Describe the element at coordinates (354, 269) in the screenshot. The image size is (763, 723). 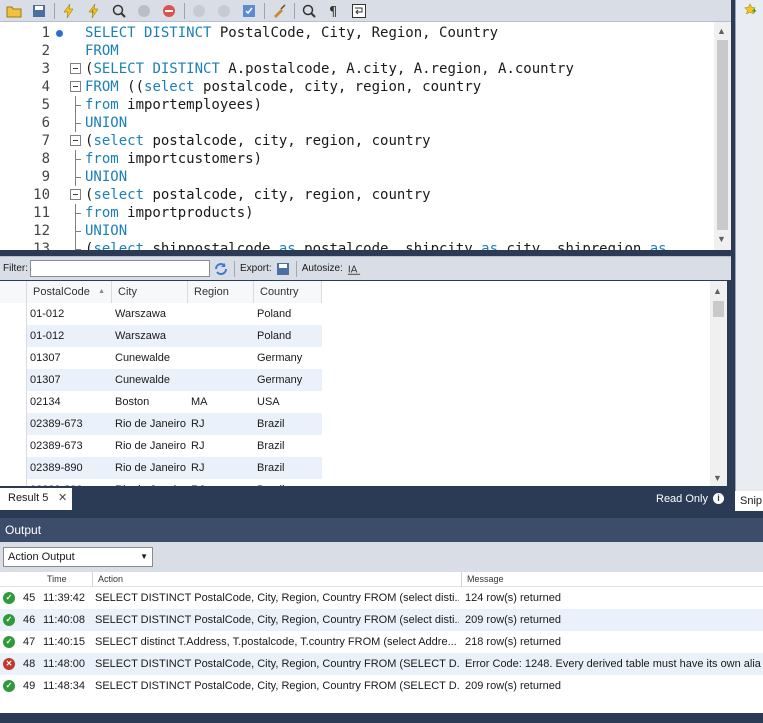
I see `autosize-icon: IA` at that location.